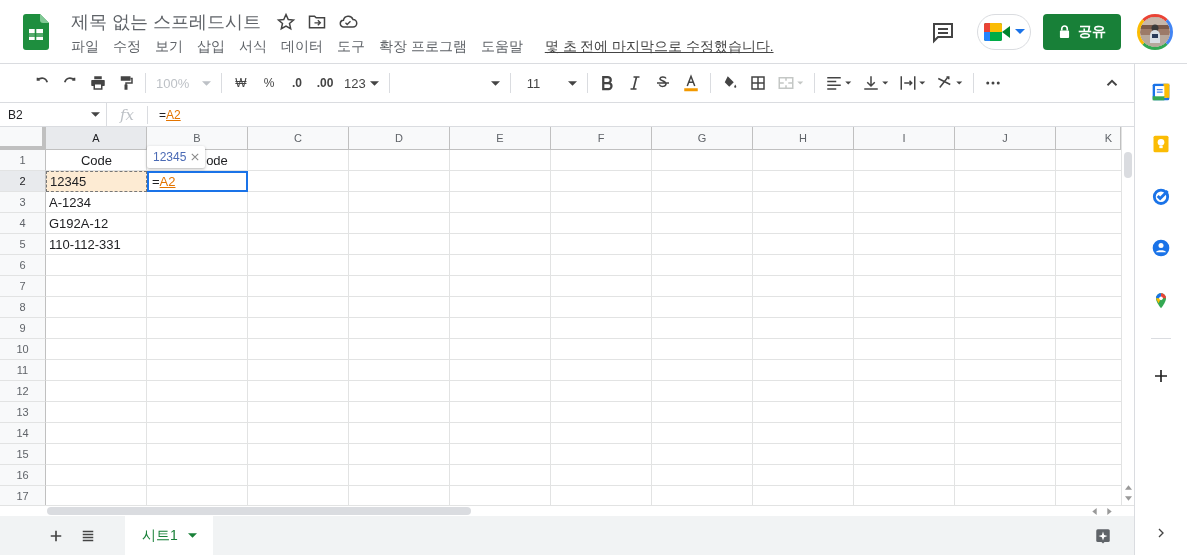 The image size is (1187, 555). I want to click on row-header: 9, so click(23, 328).